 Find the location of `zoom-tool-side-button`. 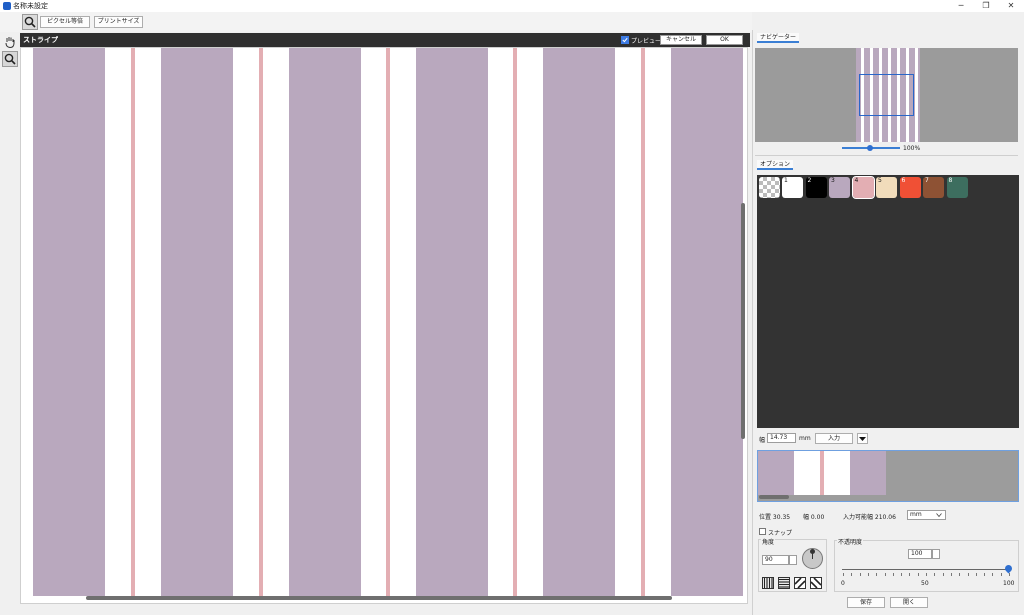

zoom-tool-side-button is located at coordinates (10, 59).